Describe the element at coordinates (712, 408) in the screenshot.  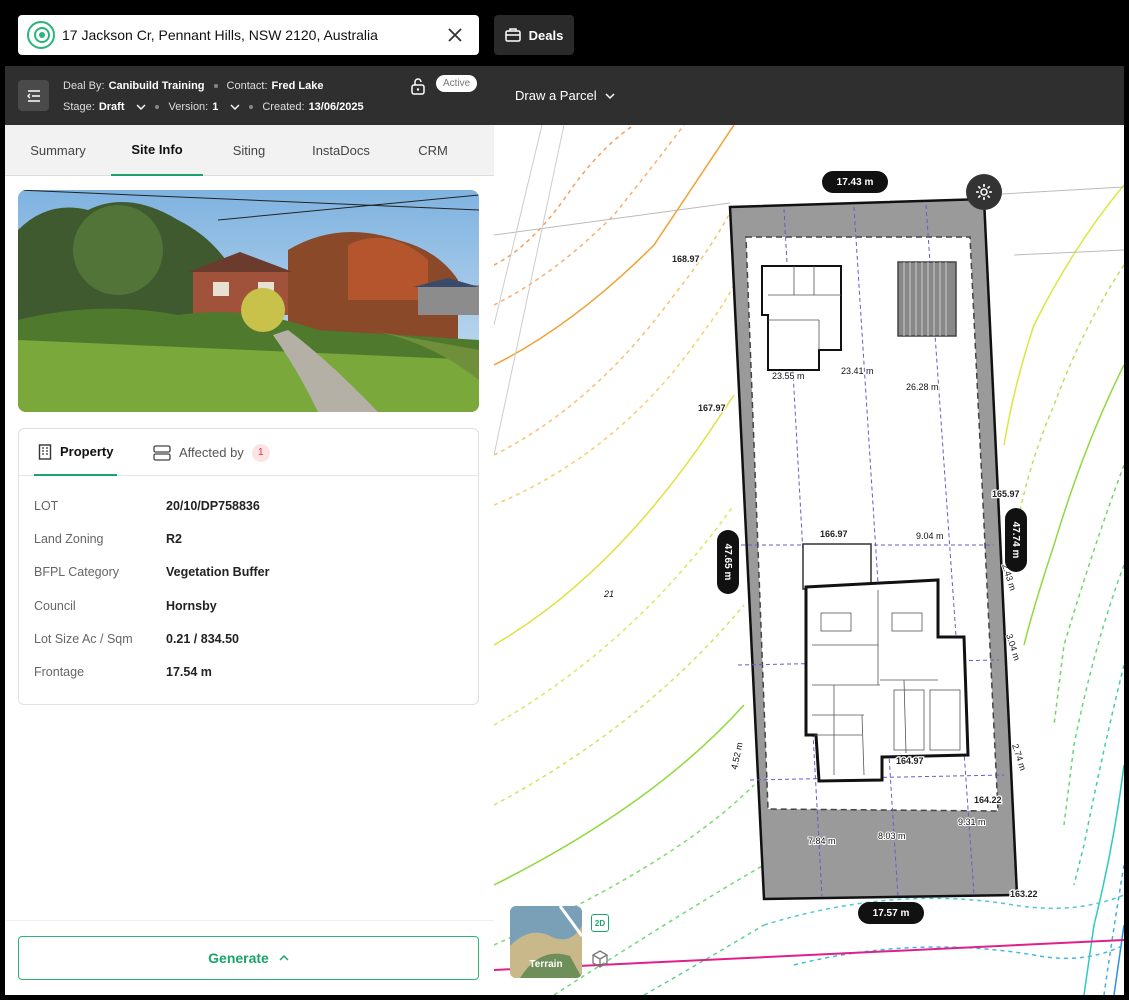
I see `contour-label: 167.97` at that location.